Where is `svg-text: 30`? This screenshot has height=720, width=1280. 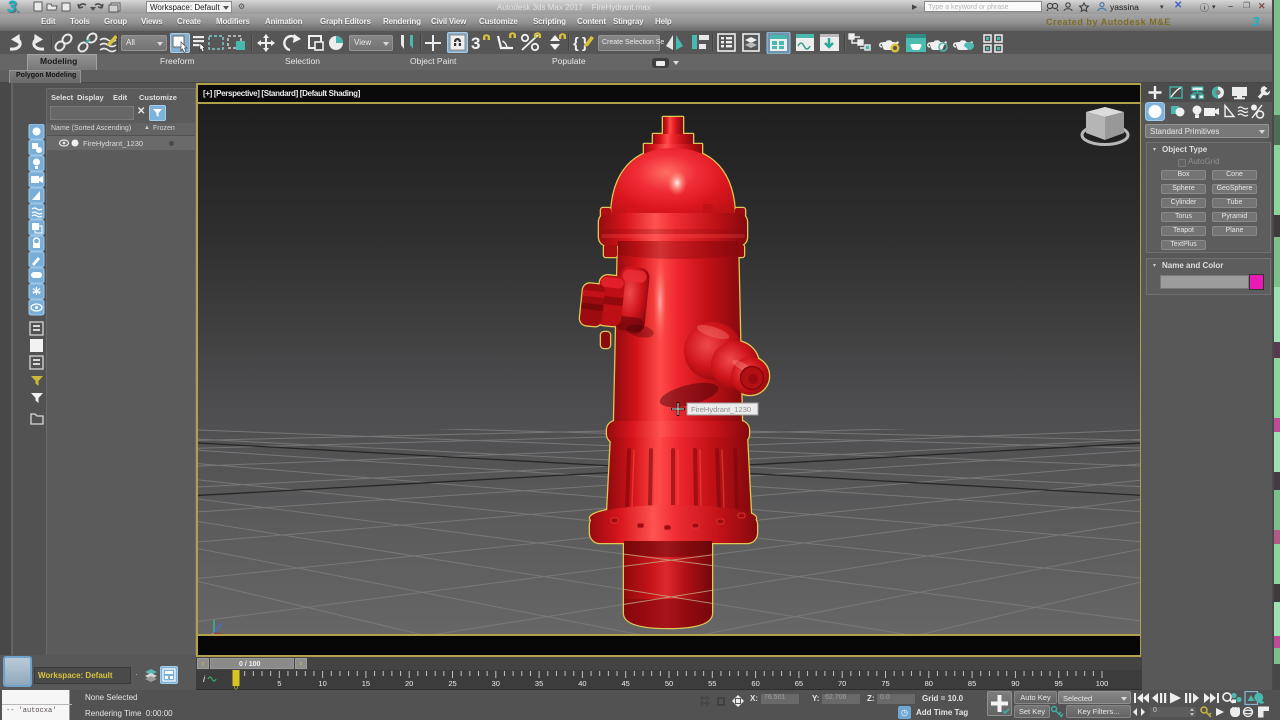 svg-text: 30 is located at coordinates (496, 683).